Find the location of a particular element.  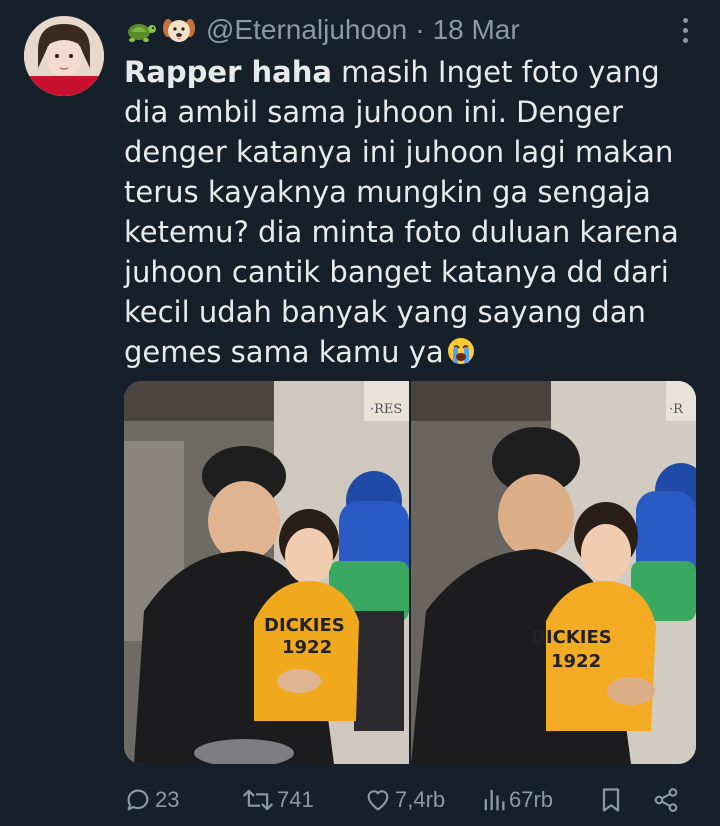

like-button: 7,4rb is located at coordinates (404, 800).